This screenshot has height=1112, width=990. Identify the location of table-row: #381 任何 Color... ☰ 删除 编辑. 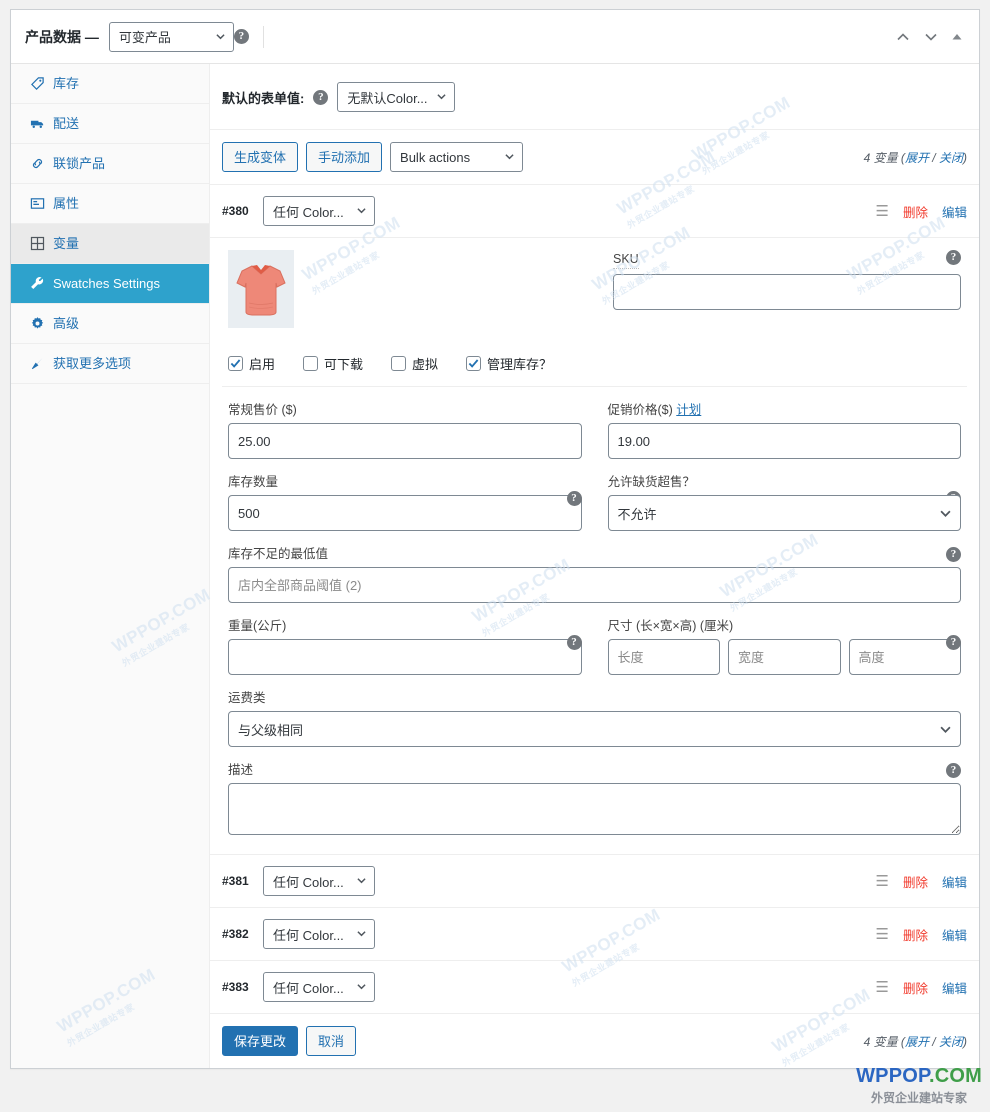
(594, 881).